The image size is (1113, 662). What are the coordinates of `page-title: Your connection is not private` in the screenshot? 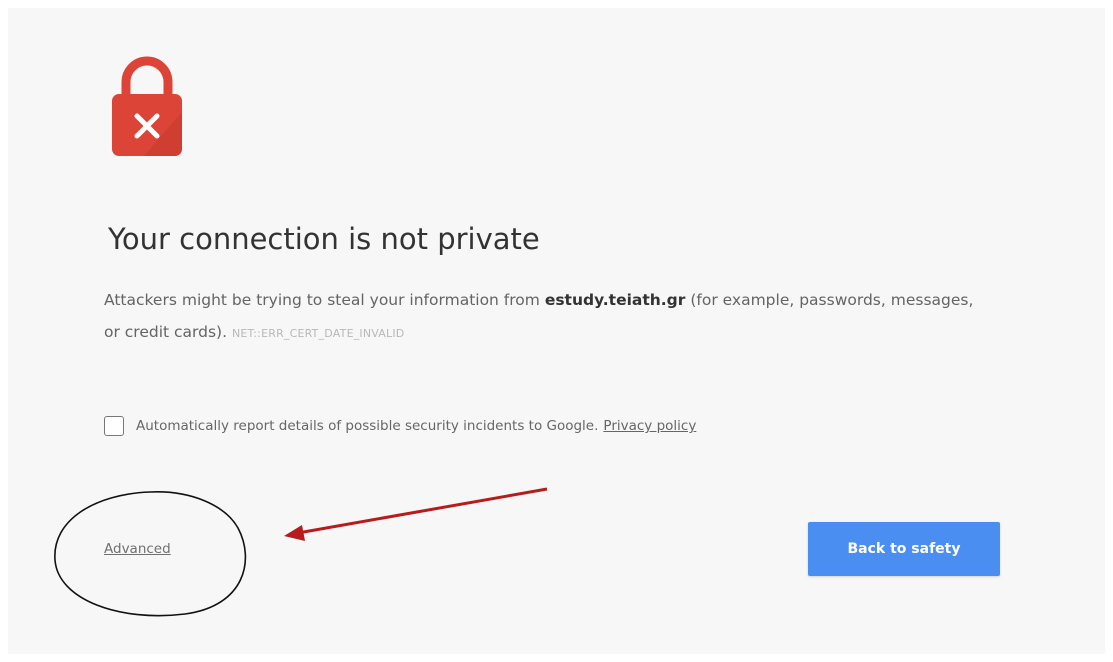 It's located at (324, 239).